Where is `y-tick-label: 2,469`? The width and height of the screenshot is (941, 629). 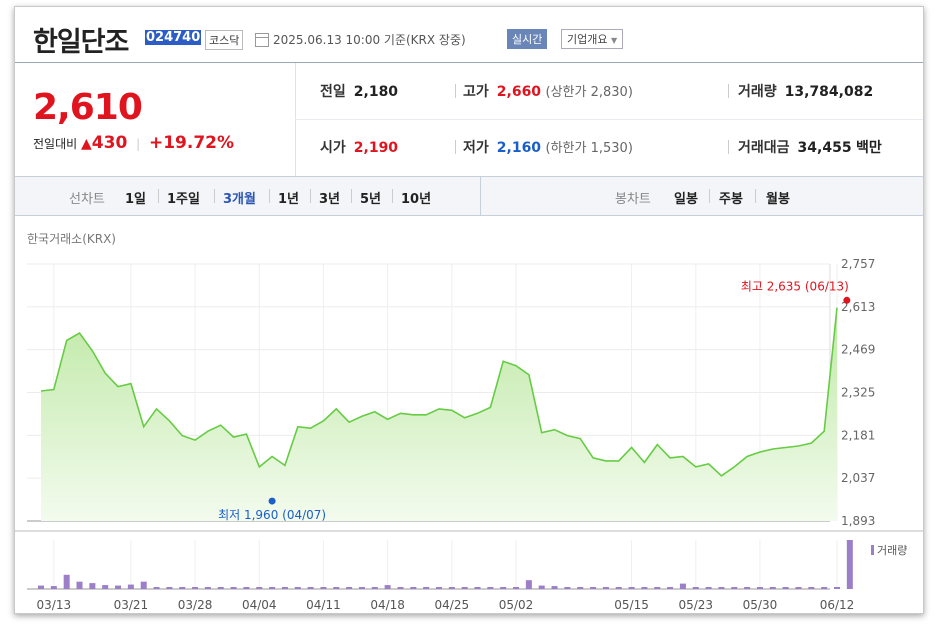
y-tick-label: 2,469 is located at coordinates (858, 350).